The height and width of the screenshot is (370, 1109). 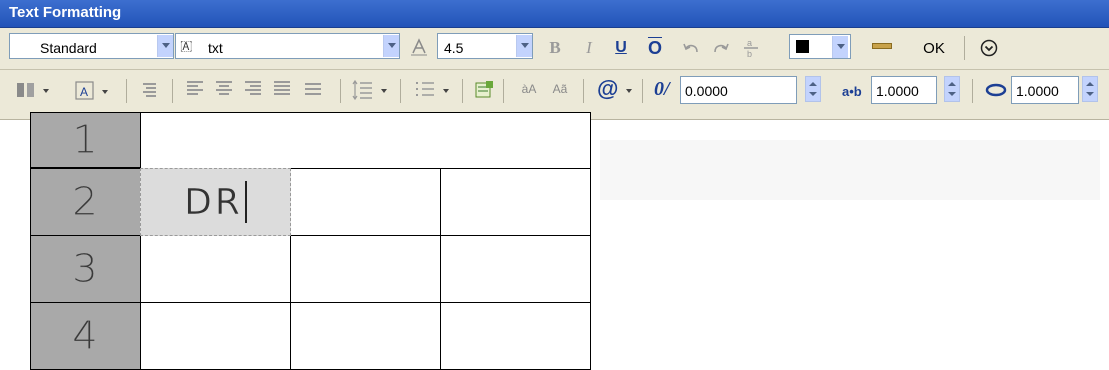 I want to click on columns-icon, so click(x=25, y=90).